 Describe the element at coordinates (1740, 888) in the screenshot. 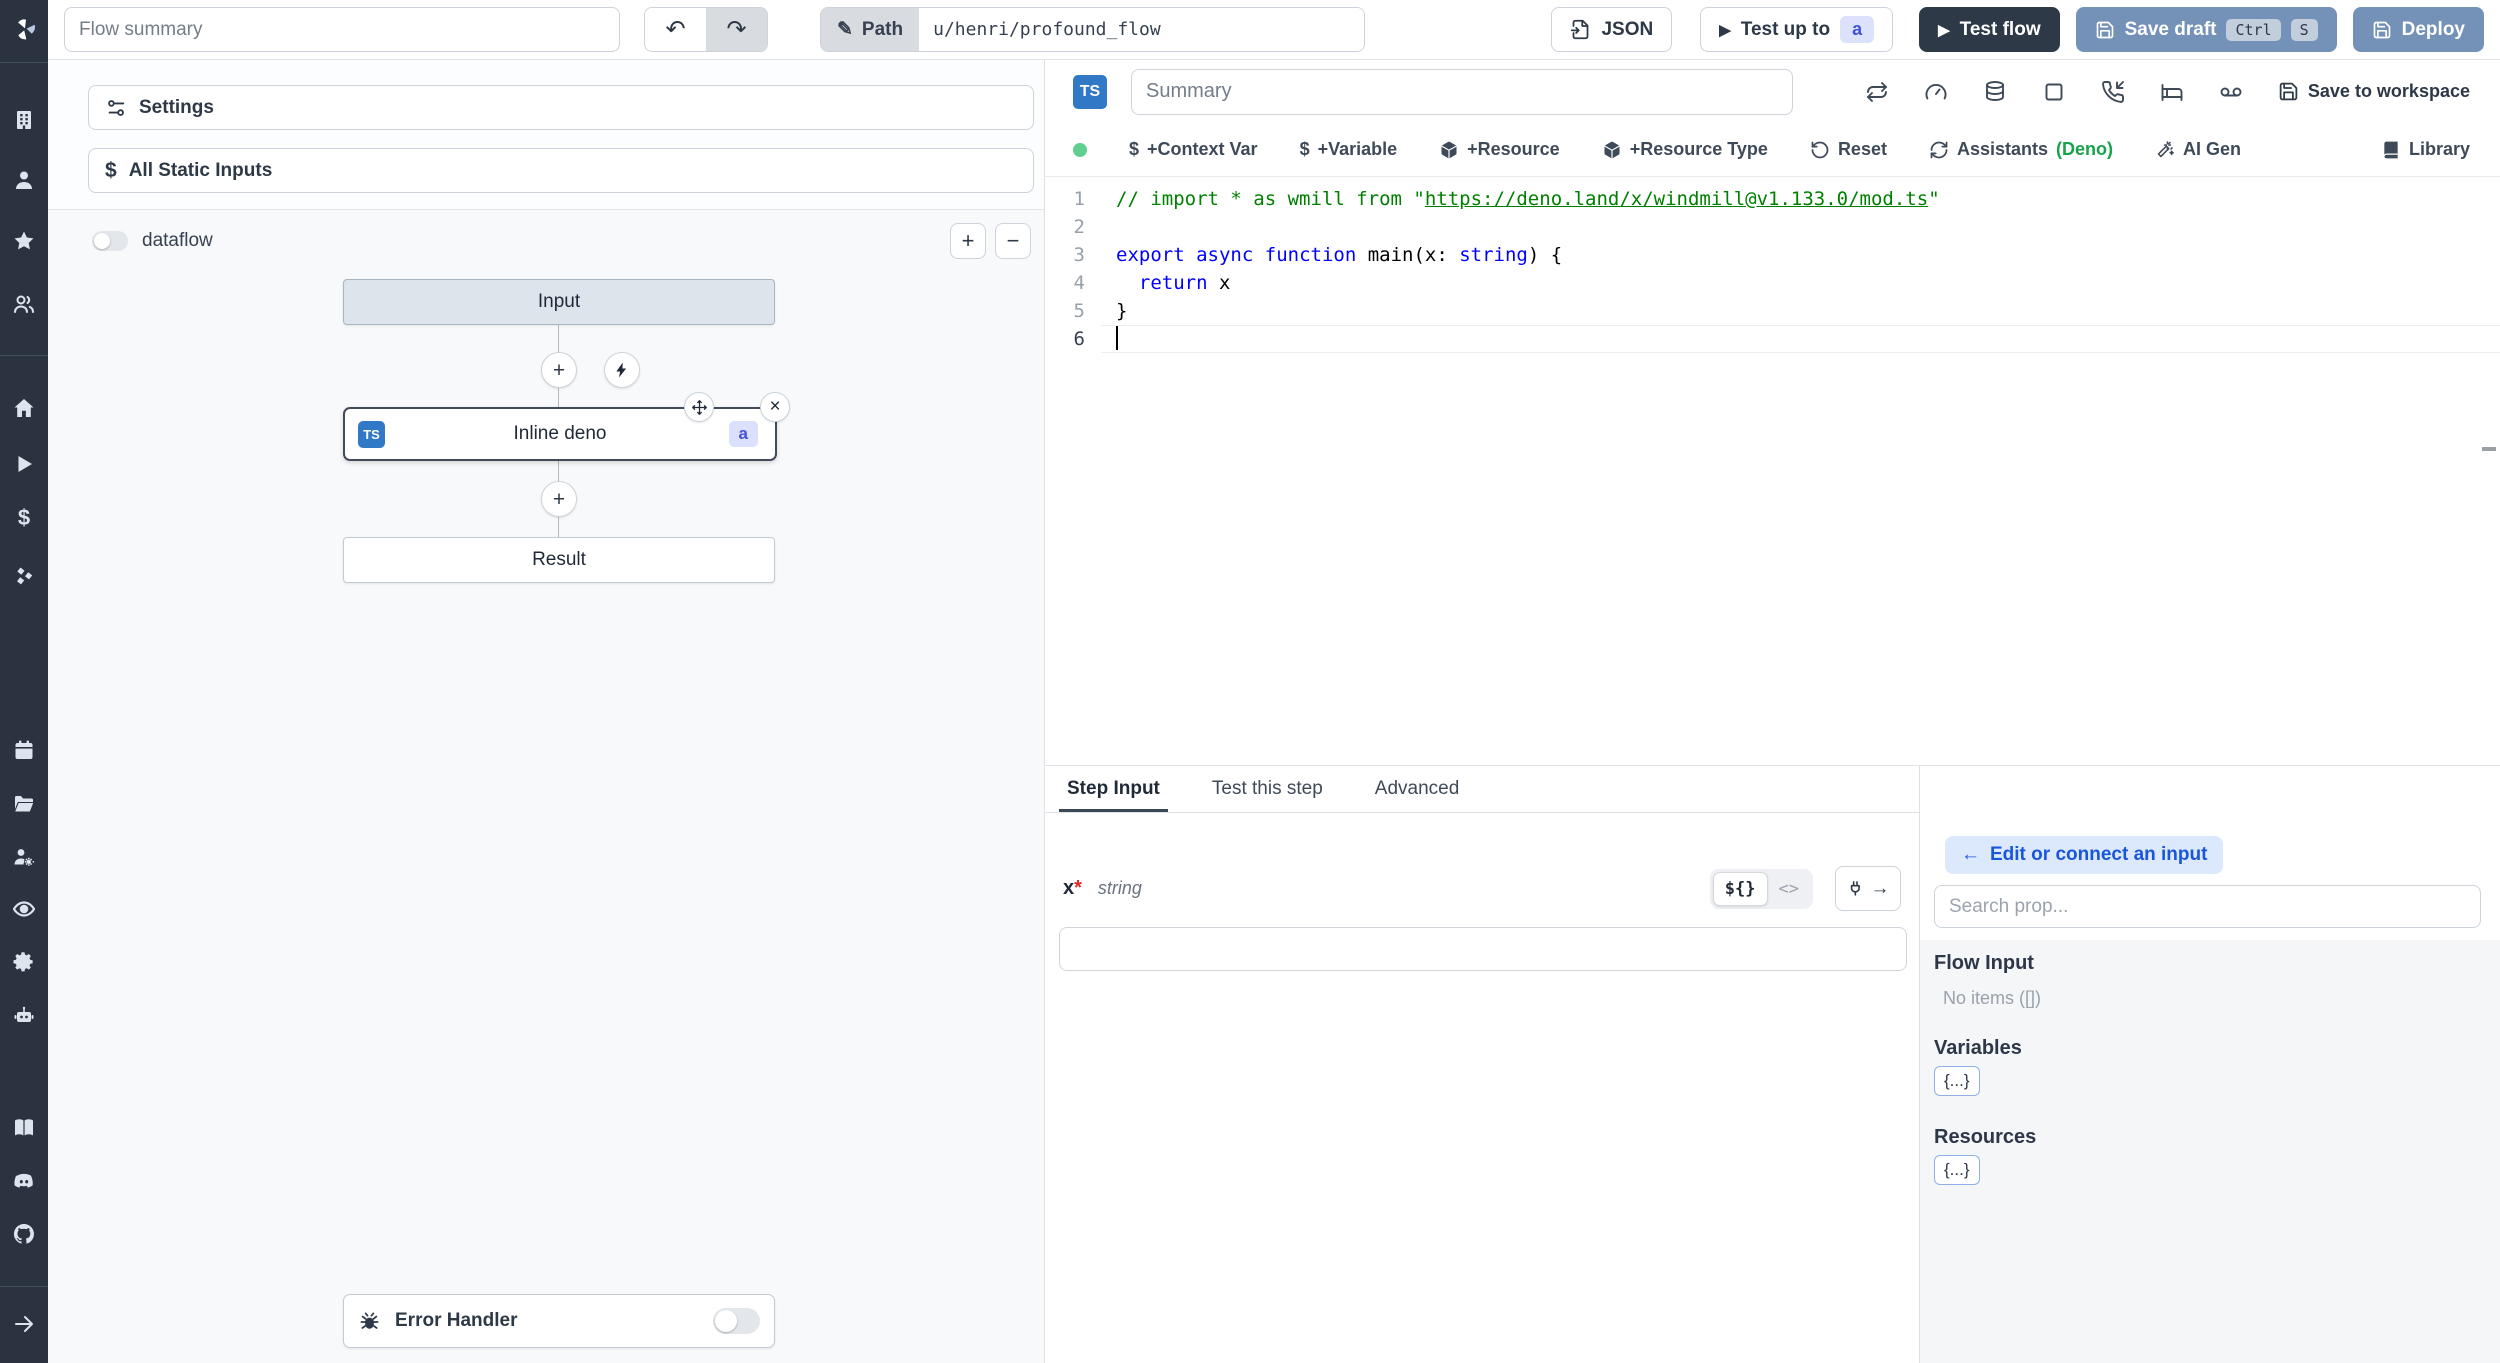

I see `template-mode-button: ${}` at that location.